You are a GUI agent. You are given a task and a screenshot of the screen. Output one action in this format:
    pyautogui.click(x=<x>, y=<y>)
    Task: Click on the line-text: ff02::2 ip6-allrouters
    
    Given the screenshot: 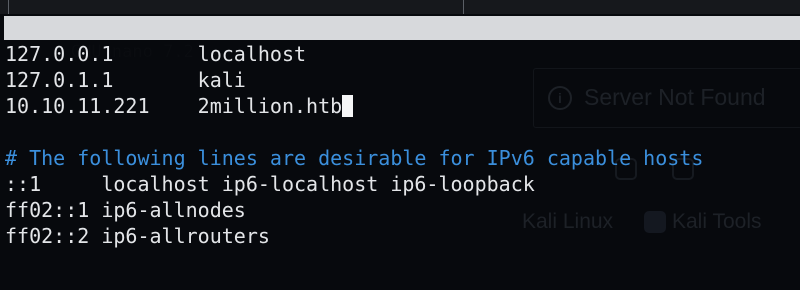 What is the action you would take?
    pyautogui.click(x=137, y=236)
    